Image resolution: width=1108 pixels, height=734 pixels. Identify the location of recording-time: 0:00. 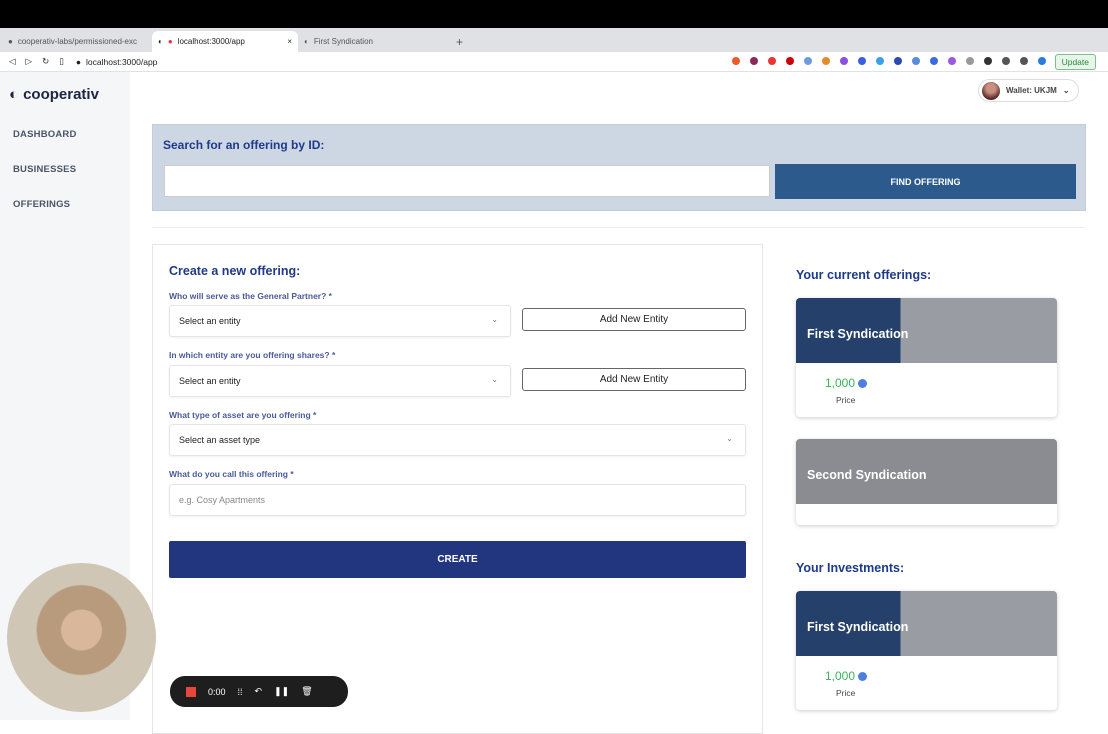
(217, 691).